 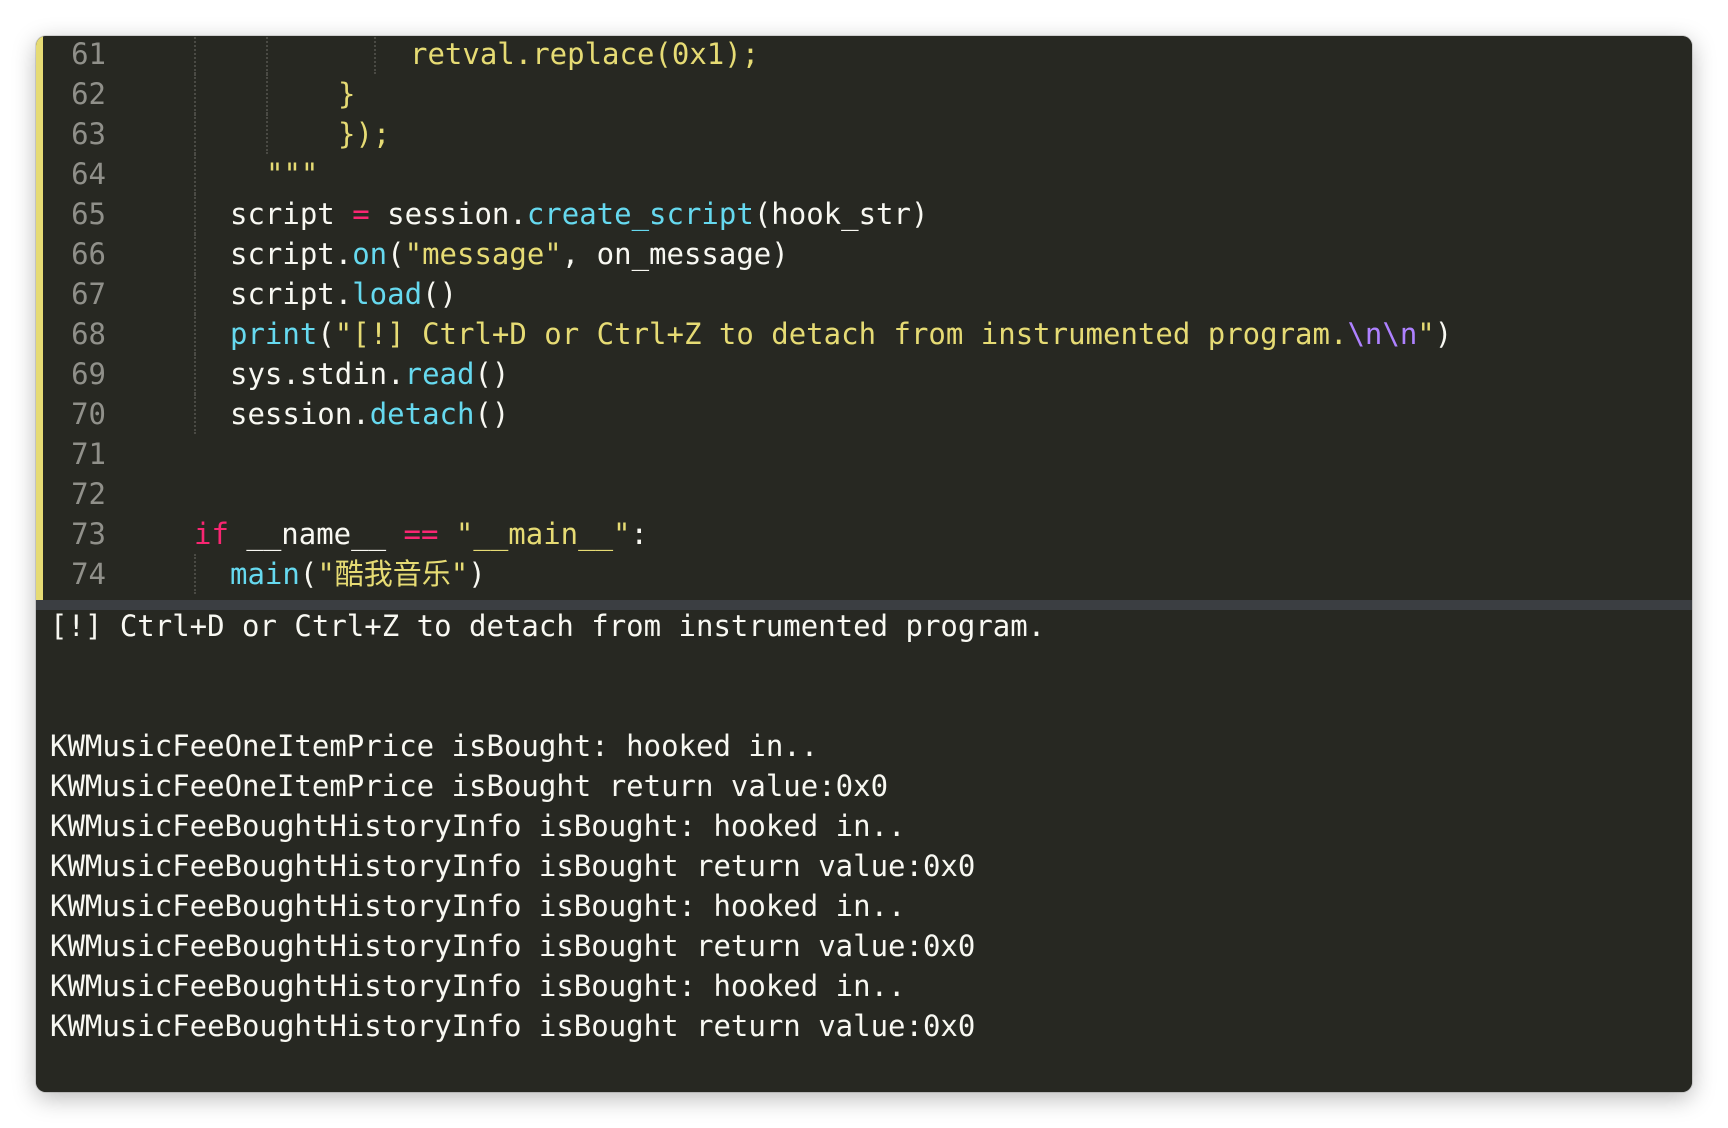 What do you see at coordinates (422, 414) in the screenshot?
I see `code-token: detach` at bounding box center [422, 414].